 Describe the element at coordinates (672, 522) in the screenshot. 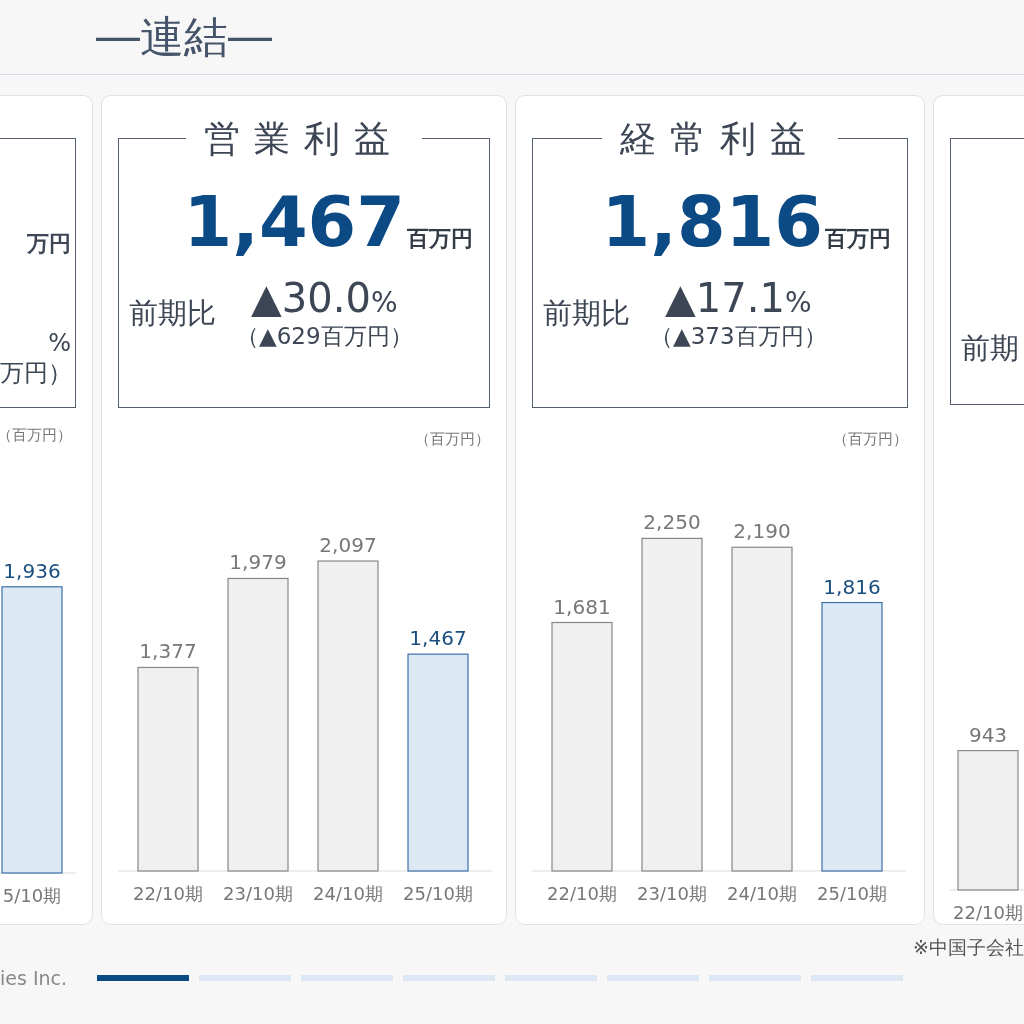

I see `bar-value: 2,250` at that location.